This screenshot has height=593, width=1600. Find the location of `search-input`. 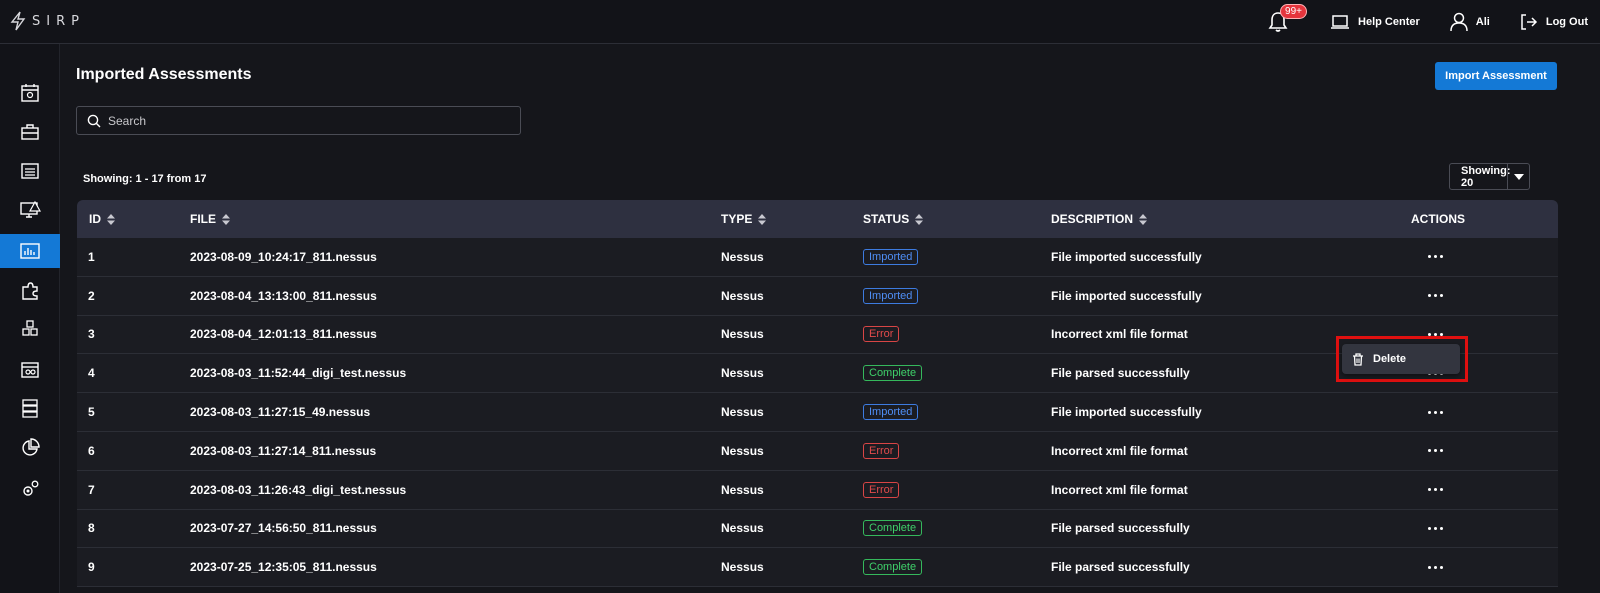

search-input is located at coordinates (308, 120).